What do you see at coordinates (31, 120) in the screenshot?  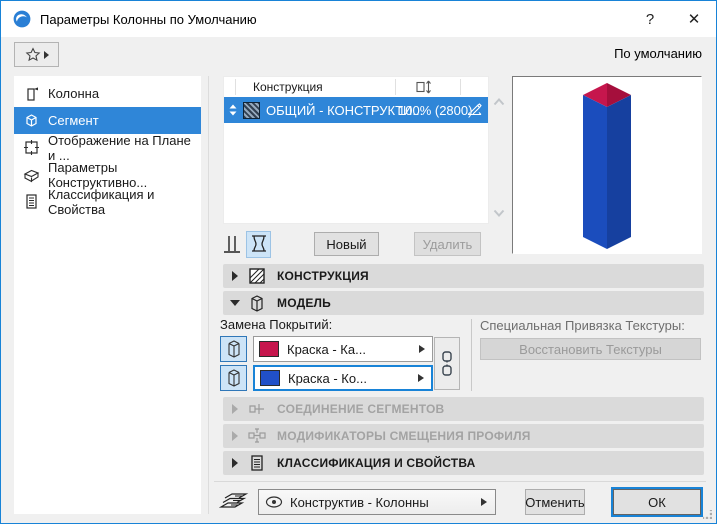 I see `segment-cube-icon` at bounding box center [31, 120].